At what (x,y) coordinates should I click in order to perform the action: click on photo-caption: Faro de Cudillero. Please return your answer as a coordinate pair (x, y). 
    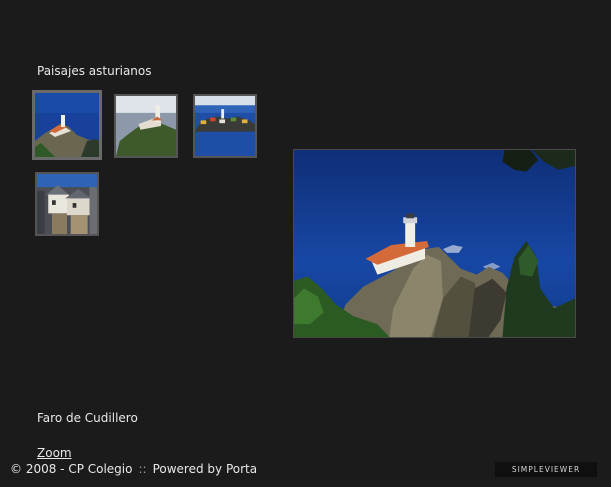
    Looking at the image, I should click on (87, 418).